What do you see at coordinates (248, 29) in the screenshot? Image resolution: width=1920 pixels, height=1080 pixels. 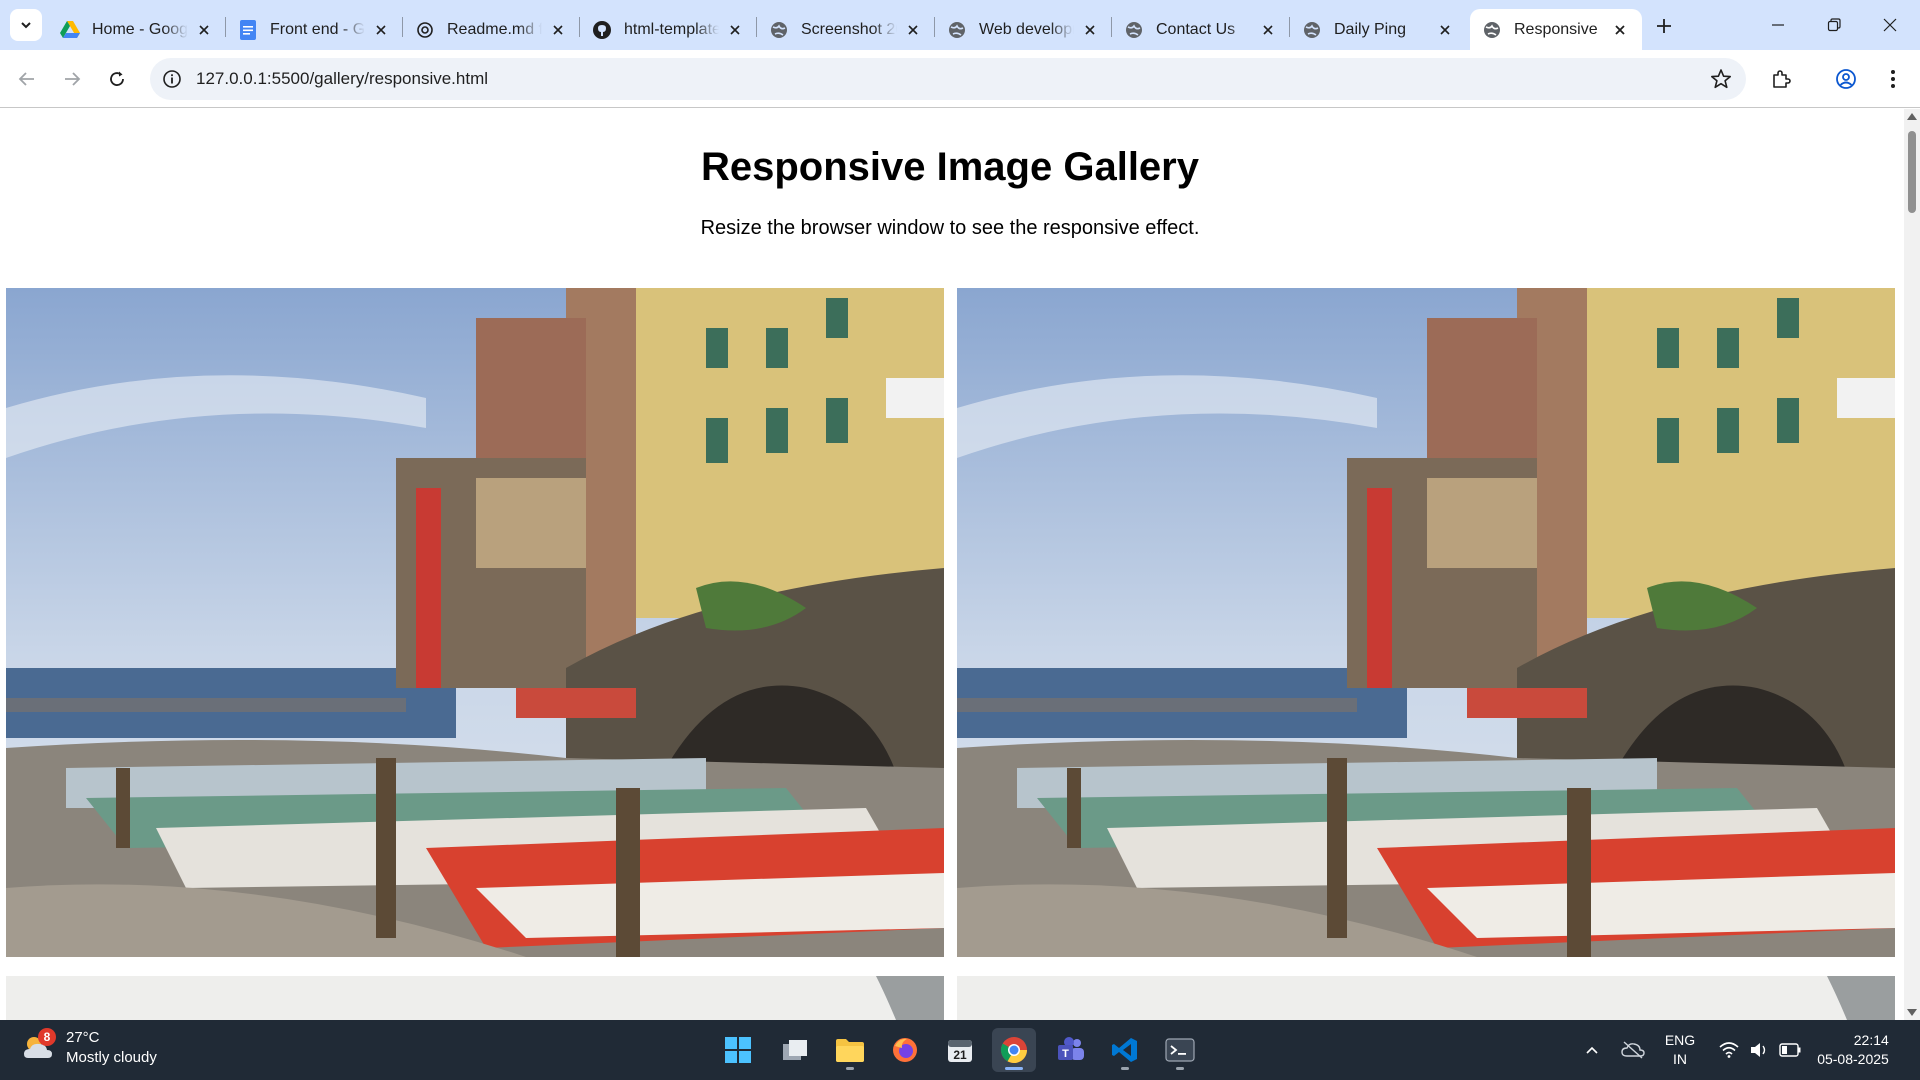 I see `google-docs-icon` at bounding box center [248, 29].